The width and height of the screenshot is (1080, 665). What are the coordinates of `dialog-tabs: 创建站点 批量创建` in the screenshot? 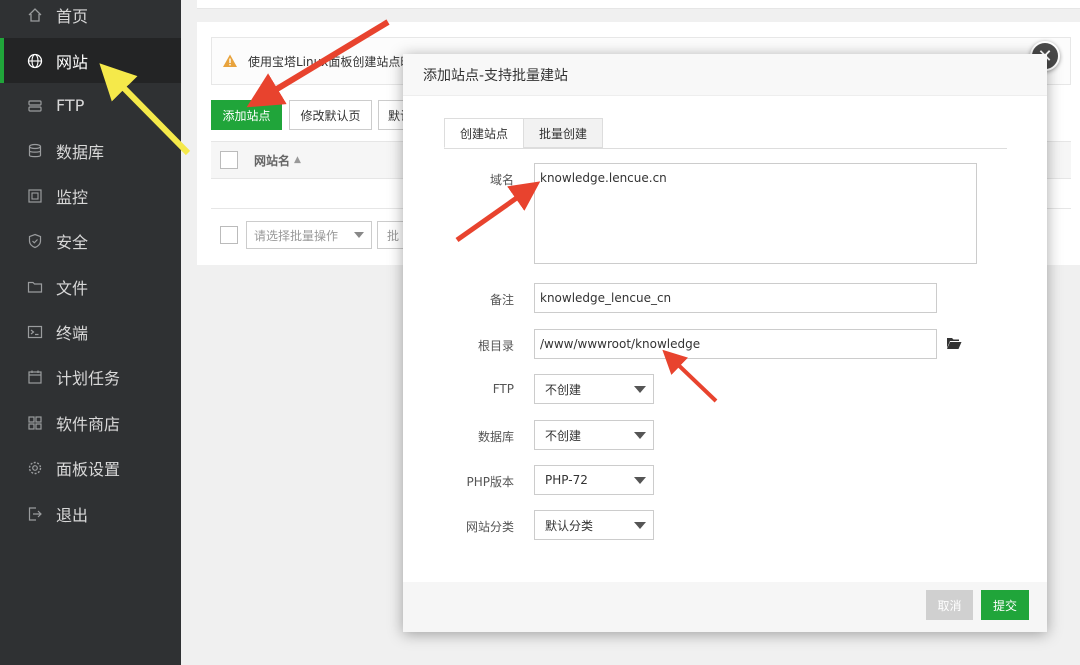 It's located at (725, 133).